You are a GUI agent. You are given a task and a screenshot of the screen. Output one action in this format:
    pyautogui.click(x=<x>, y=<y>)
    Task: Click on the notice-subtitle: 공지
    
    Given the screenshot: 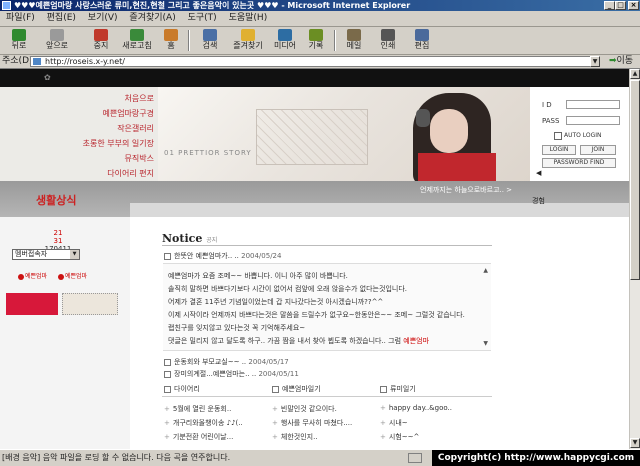 What is the action you would take?
    pyautogui.click(x=212, y=240)
    